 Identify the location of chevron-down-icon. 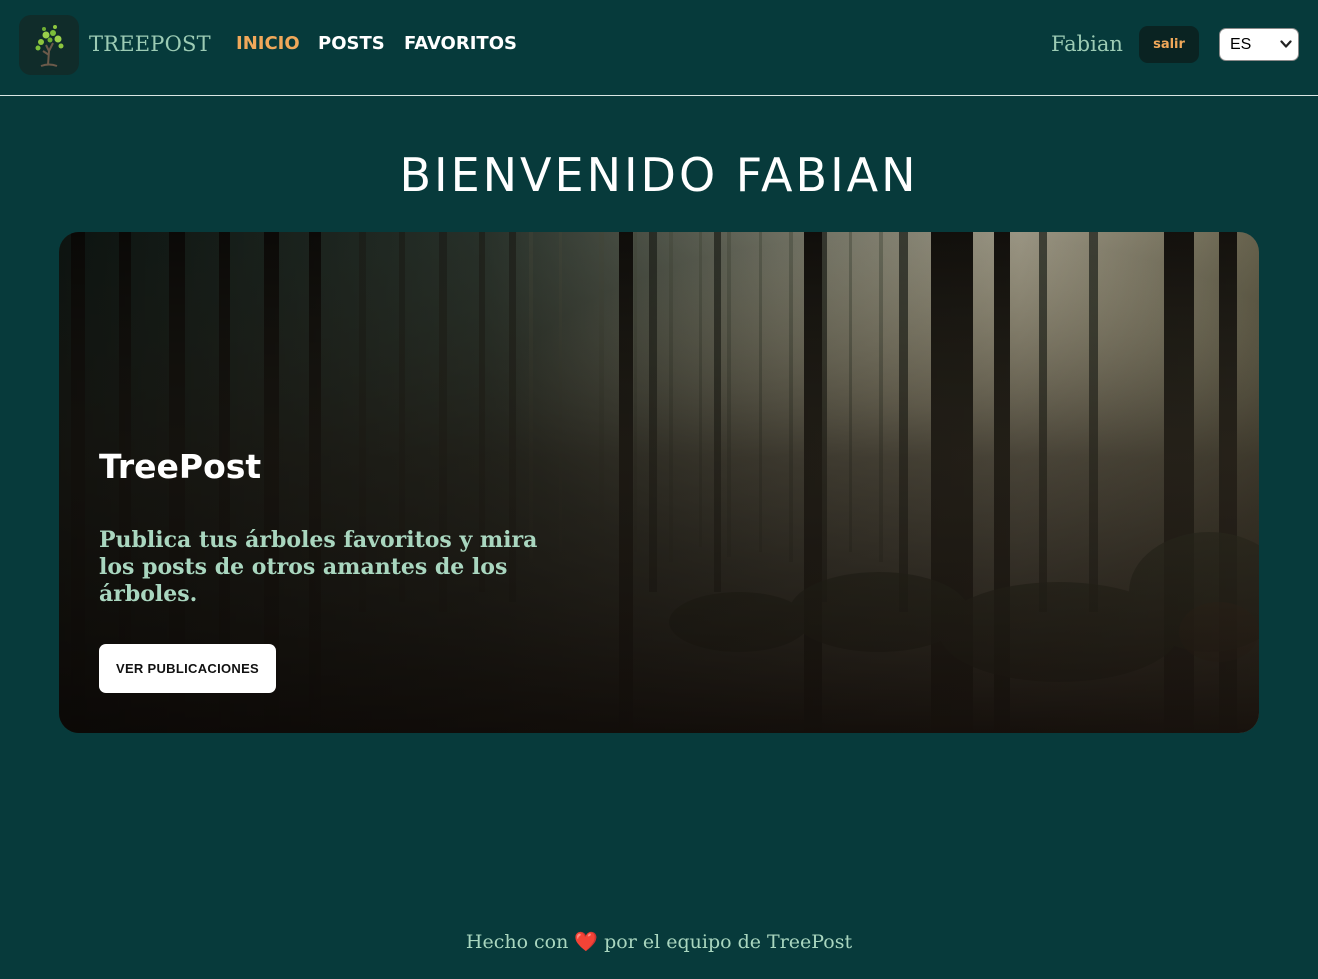
(1286, 44).